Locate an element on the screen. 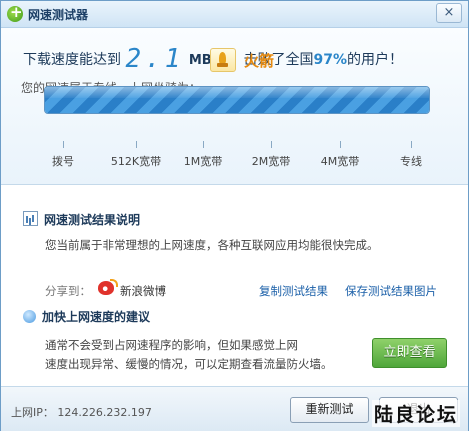  scale-label: 拨号 is located at coordinates (63, 161).